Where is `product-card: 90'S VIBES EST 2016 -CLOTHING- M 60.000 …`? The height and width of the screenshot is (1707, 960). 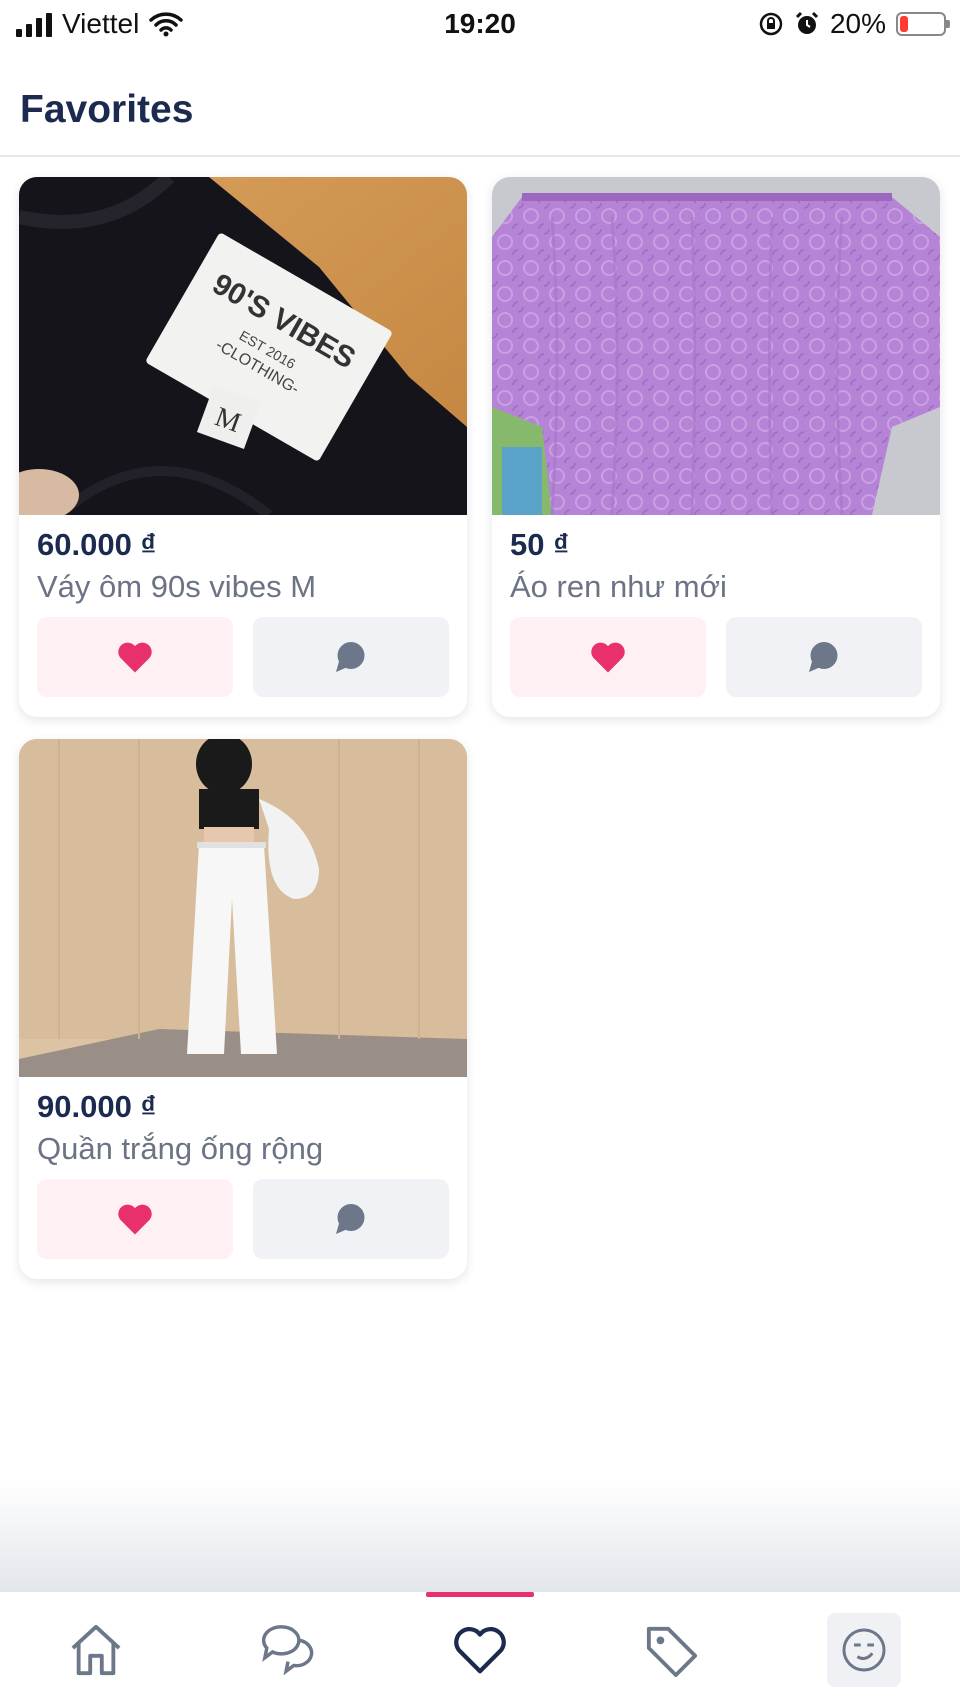 product-card: 90'S VIBES EST 2016 -CLOTHING- M 60.000 … is located at coordinates (243, 447).